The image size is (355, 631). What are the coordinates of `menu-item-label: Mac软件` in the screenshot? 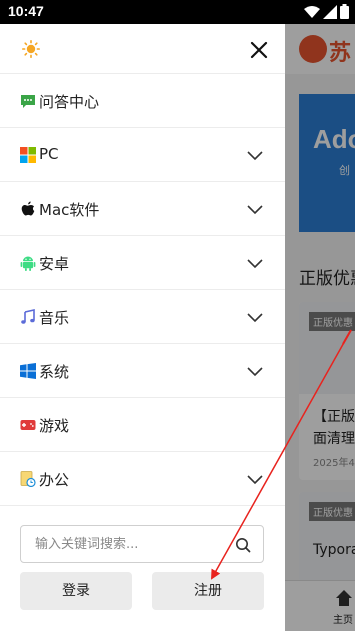 It's located at (69, 210).